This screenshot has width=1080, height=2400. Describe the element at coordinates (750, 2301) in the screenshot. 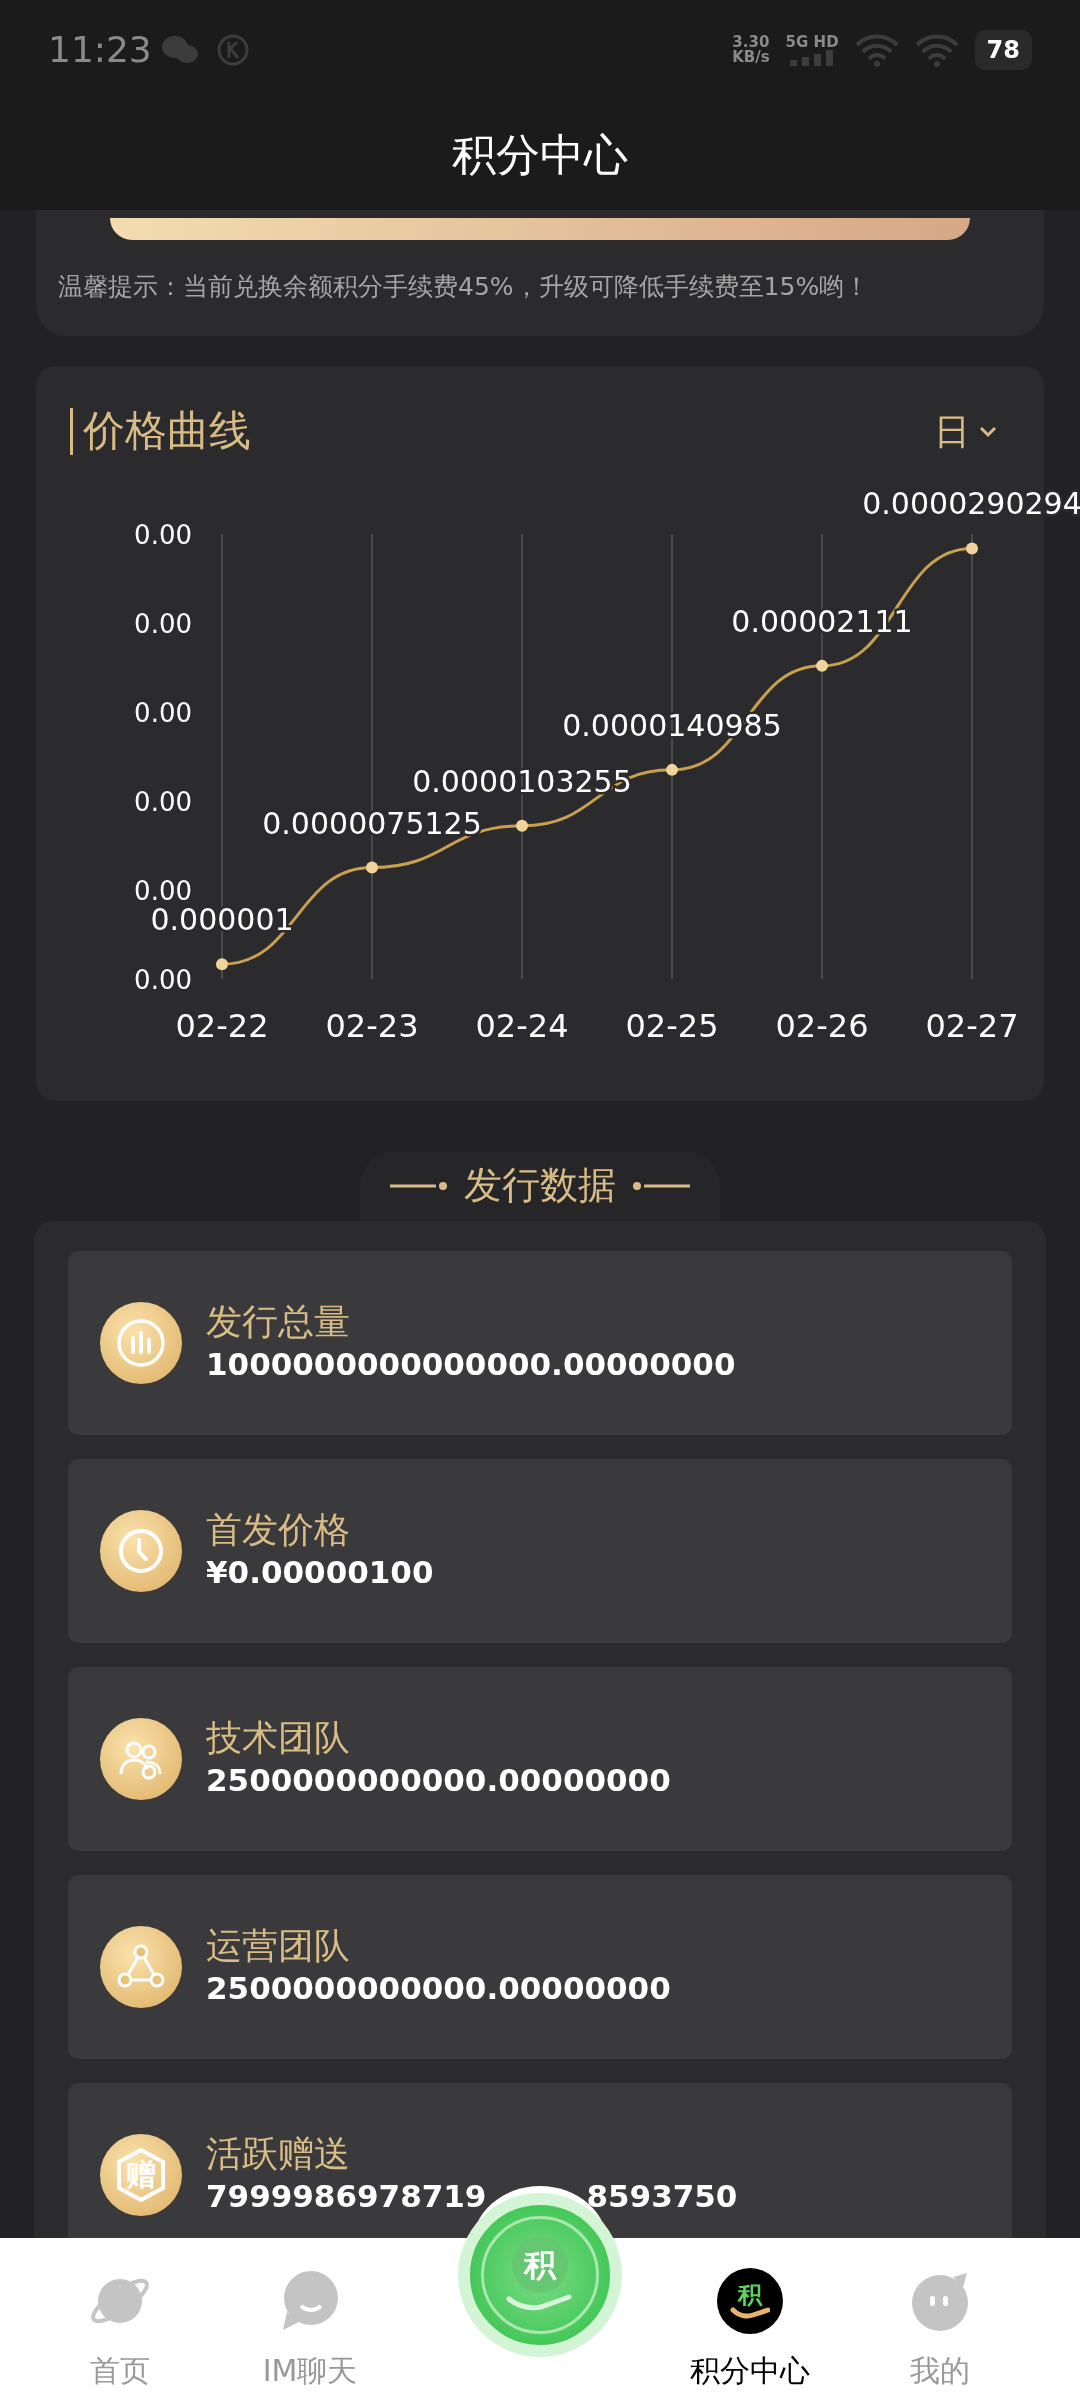

I see `points-hand-icon: 积` at that location.